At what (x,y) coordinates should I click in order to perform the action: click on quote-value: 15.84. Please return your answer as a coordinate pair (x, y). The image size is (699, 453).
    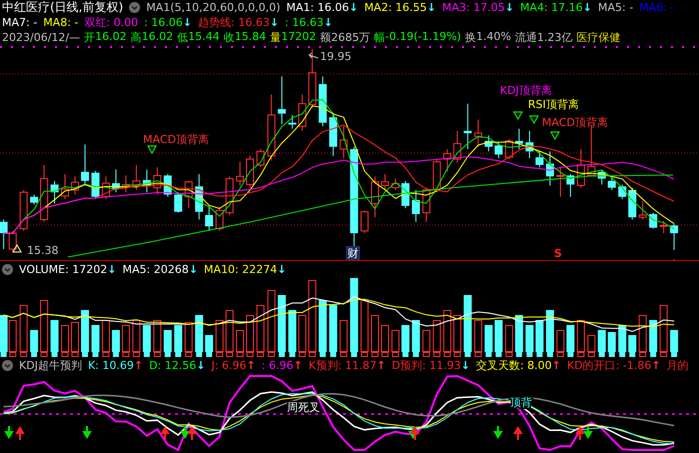
    Looking at the image, I should click on (250, 37).